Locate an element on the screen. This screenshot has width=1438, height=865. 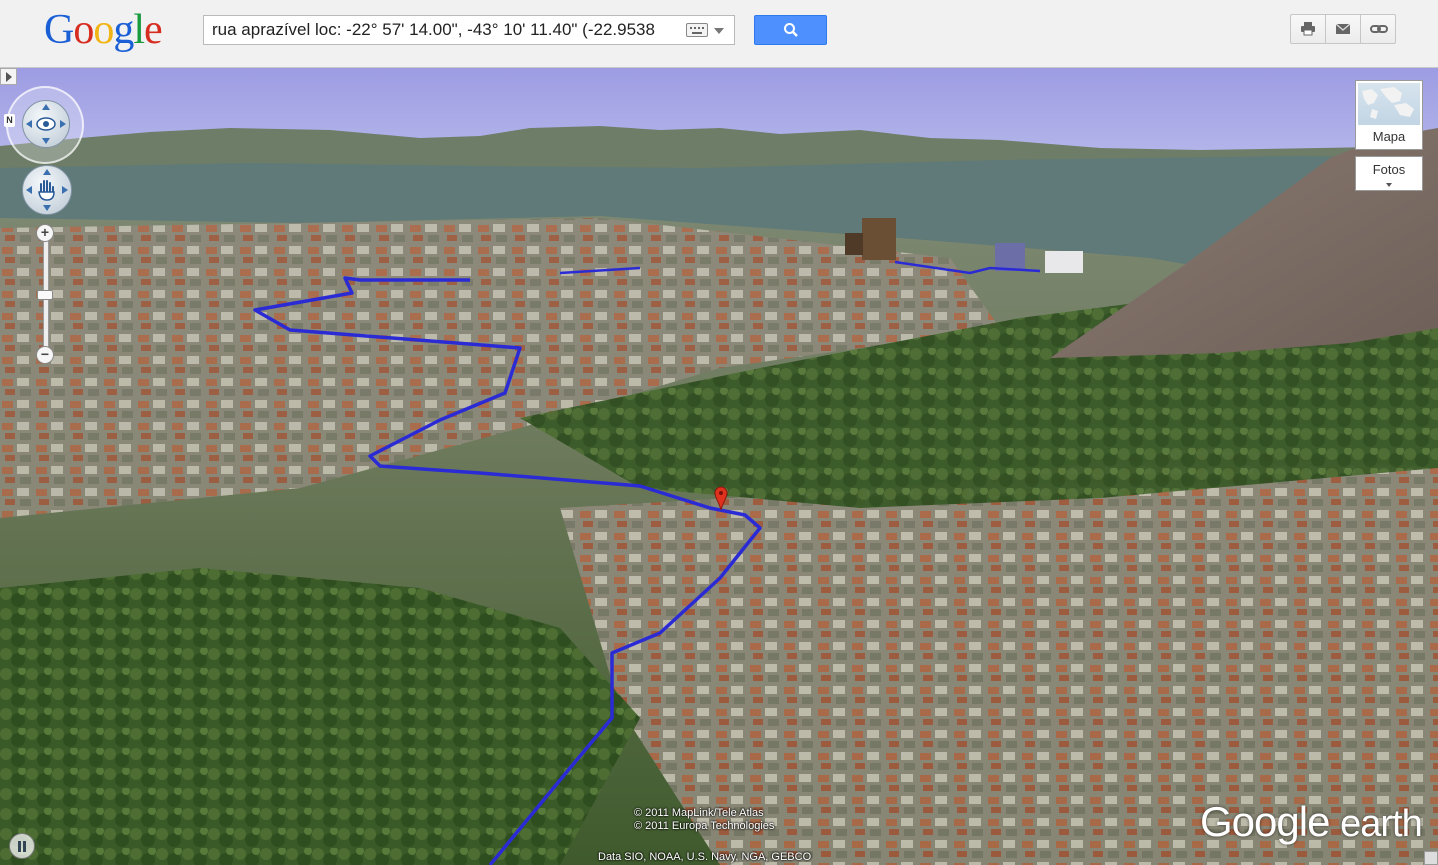
zoom-out-button: − is located at coordinates (45, 355).